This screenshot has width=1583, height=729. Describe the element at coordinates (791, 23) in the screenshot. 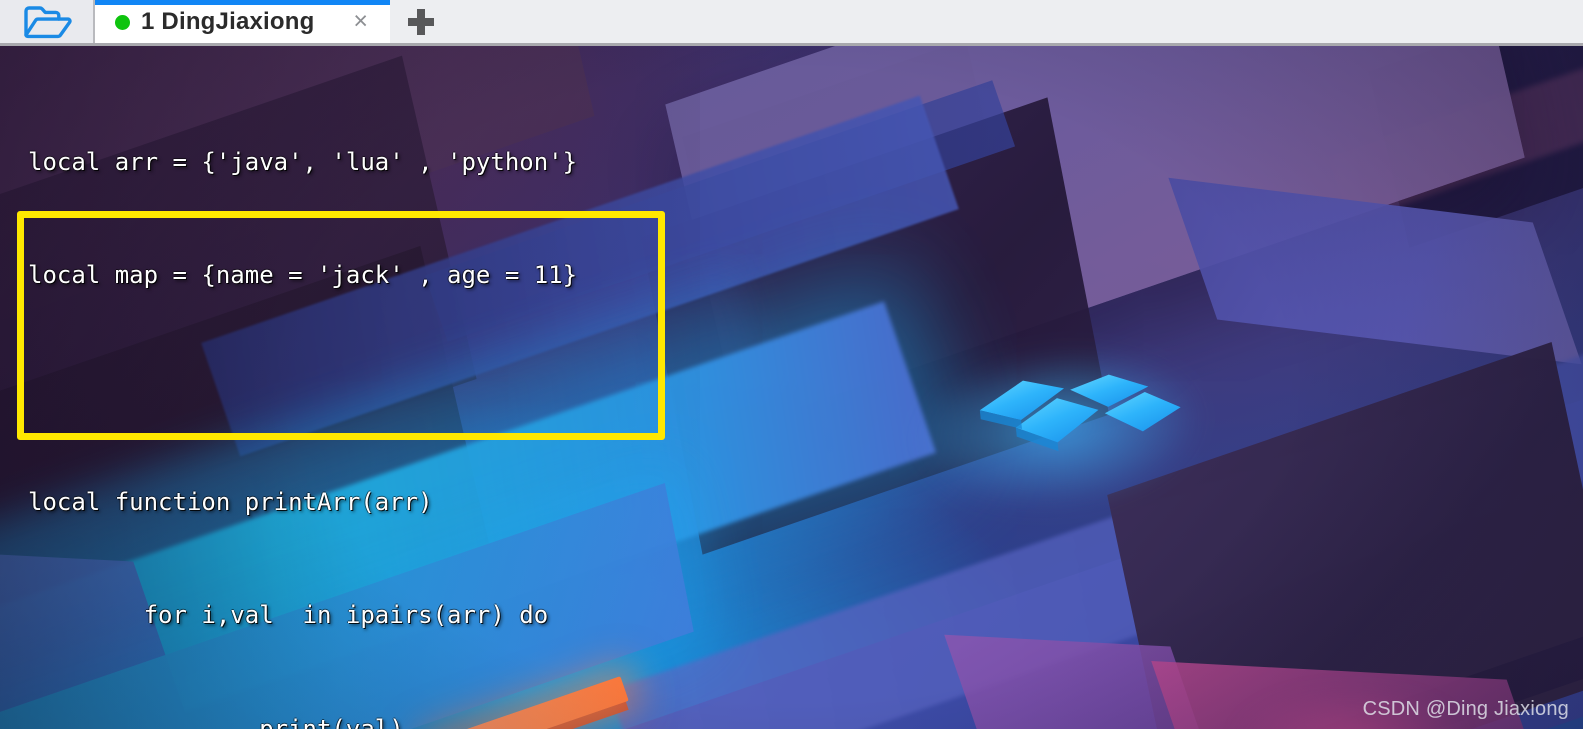

I see `tab-bar: 1 DingJiaxiong ×` at that location.